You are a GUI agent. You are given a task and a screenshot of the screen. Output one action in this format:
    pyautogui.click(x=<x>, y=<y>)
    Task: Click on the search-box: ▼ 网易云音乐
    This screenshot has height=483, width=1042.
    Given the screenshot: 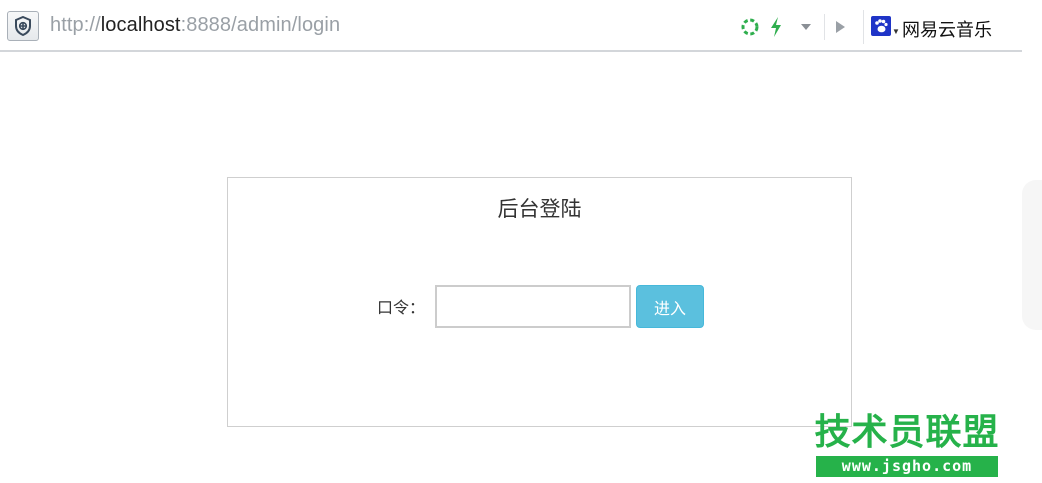 What is the action you would take?
    pyautogui.click(x=942, y=27)
    